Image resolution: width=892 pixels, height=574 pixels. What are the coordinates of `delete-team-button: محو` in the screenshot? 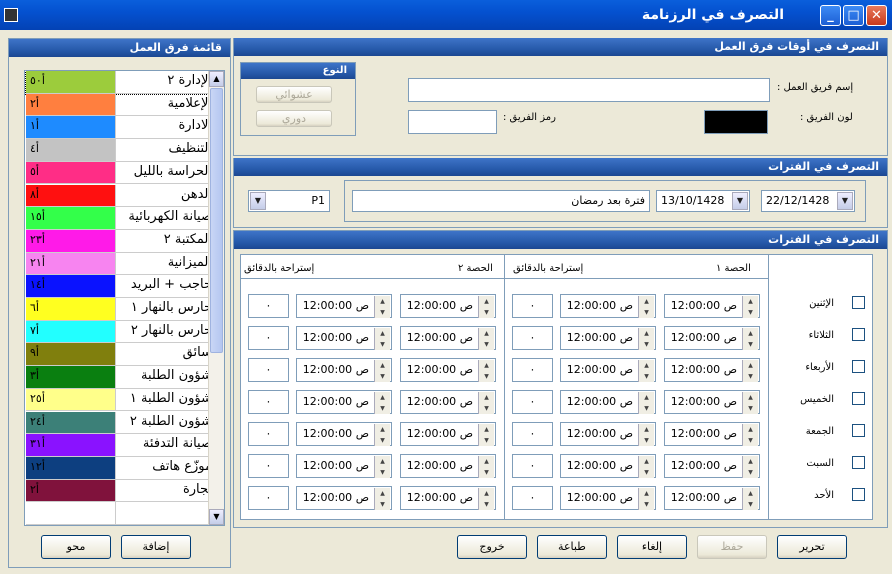 It's located at (76, 547).